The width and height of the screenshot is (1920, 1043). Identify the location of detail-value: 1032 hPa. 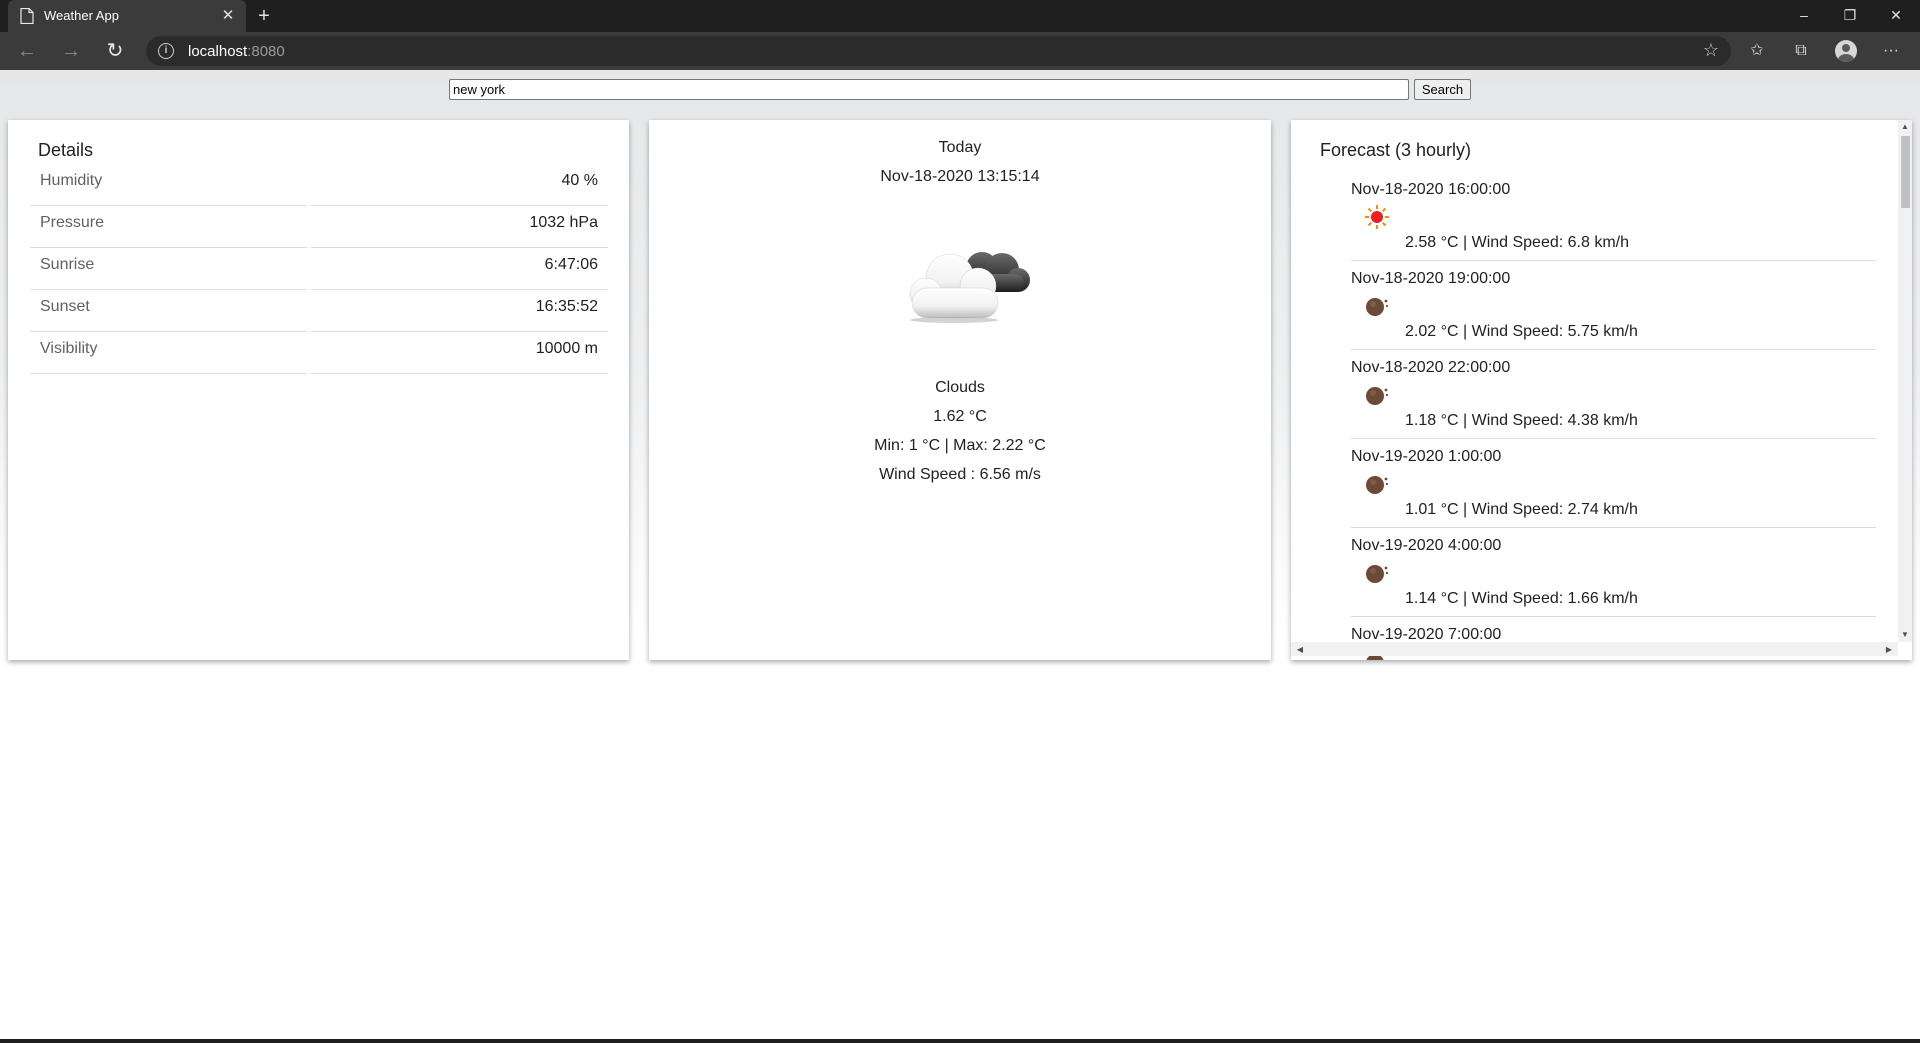
(459, 227).